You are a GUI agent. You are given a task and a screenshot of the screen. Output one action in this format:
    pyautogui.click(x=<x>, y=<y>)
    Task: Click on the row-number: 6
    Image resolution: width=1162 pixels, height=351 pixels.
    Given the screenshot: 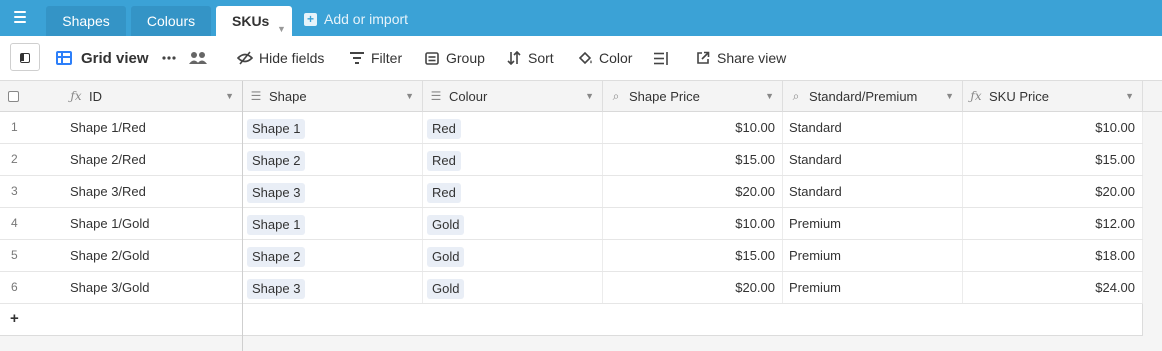 What is the action you would take?
    pyautogui.click(x=14, y=287)
    